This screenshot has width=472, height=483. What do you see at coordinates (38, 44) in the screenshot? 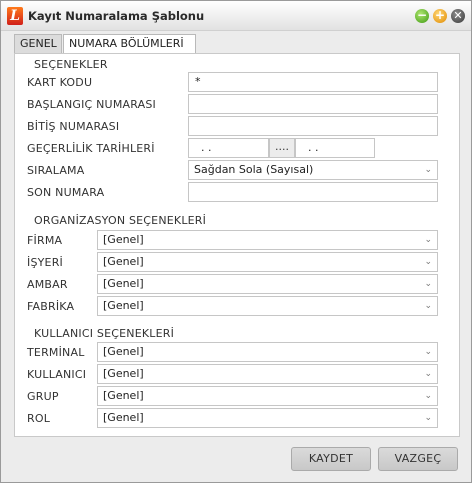
I see `tab-genel: GENEL` at bounding box center [38, 44].